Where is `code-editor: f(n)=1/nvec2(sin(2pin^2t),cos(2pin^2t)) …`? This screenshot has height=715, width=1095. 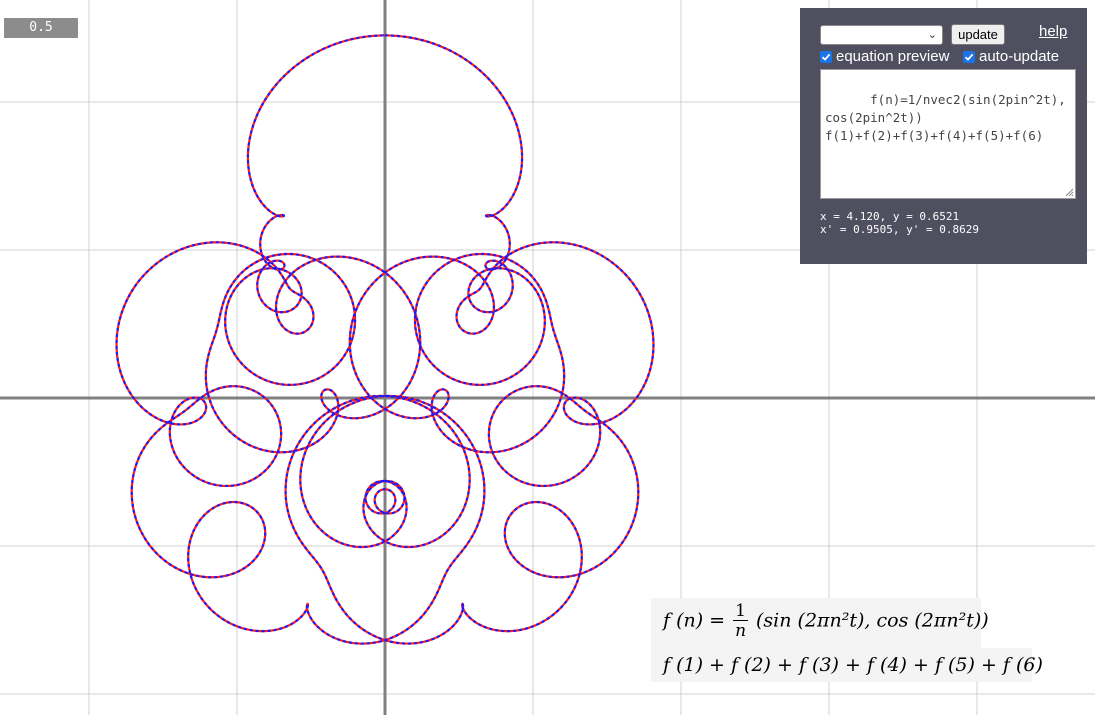
code-editor: f(n)=1/nvec2(sin(2pin^2t),cos(2pin^2t)) … is located at coordinates (948, 134).